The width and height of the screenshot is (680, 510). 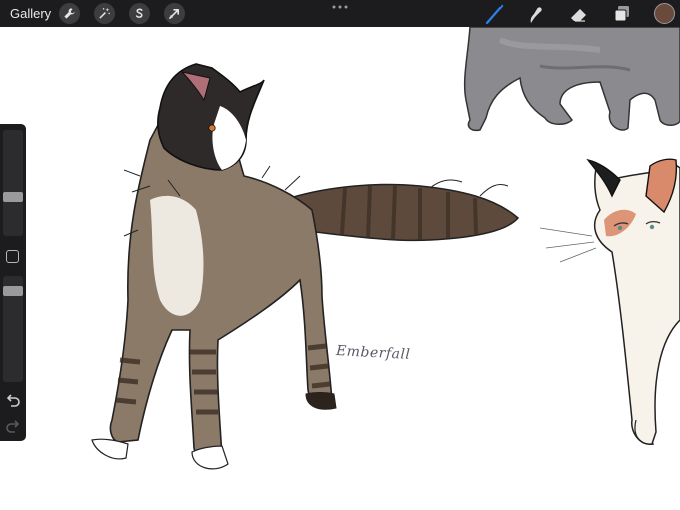 I want to click on undo-icon, so click(x=13, y=401).